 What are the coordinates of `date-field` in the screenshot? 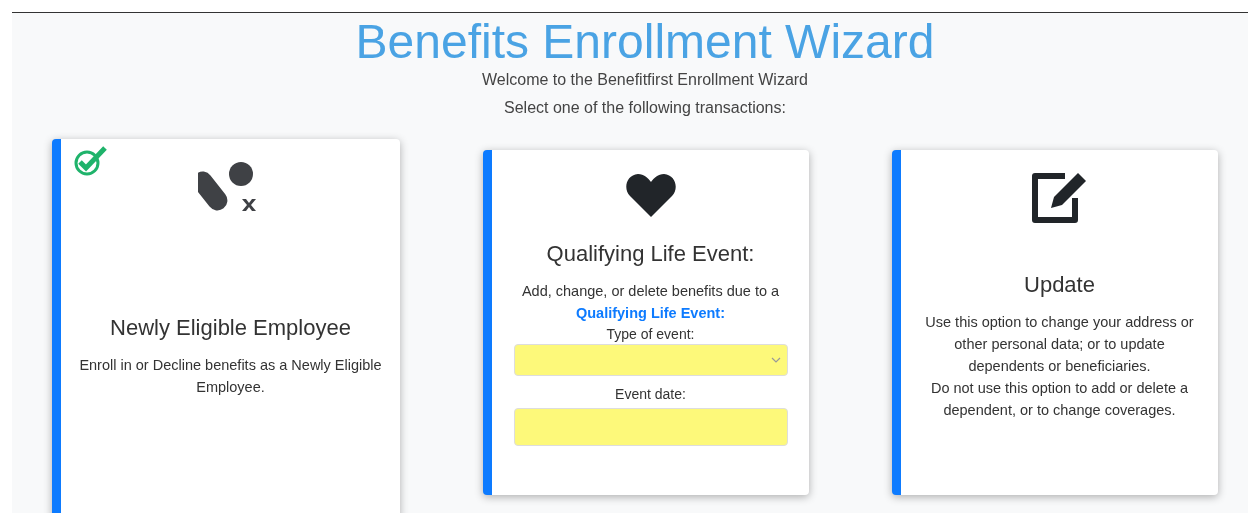 It's located at (650, 427).